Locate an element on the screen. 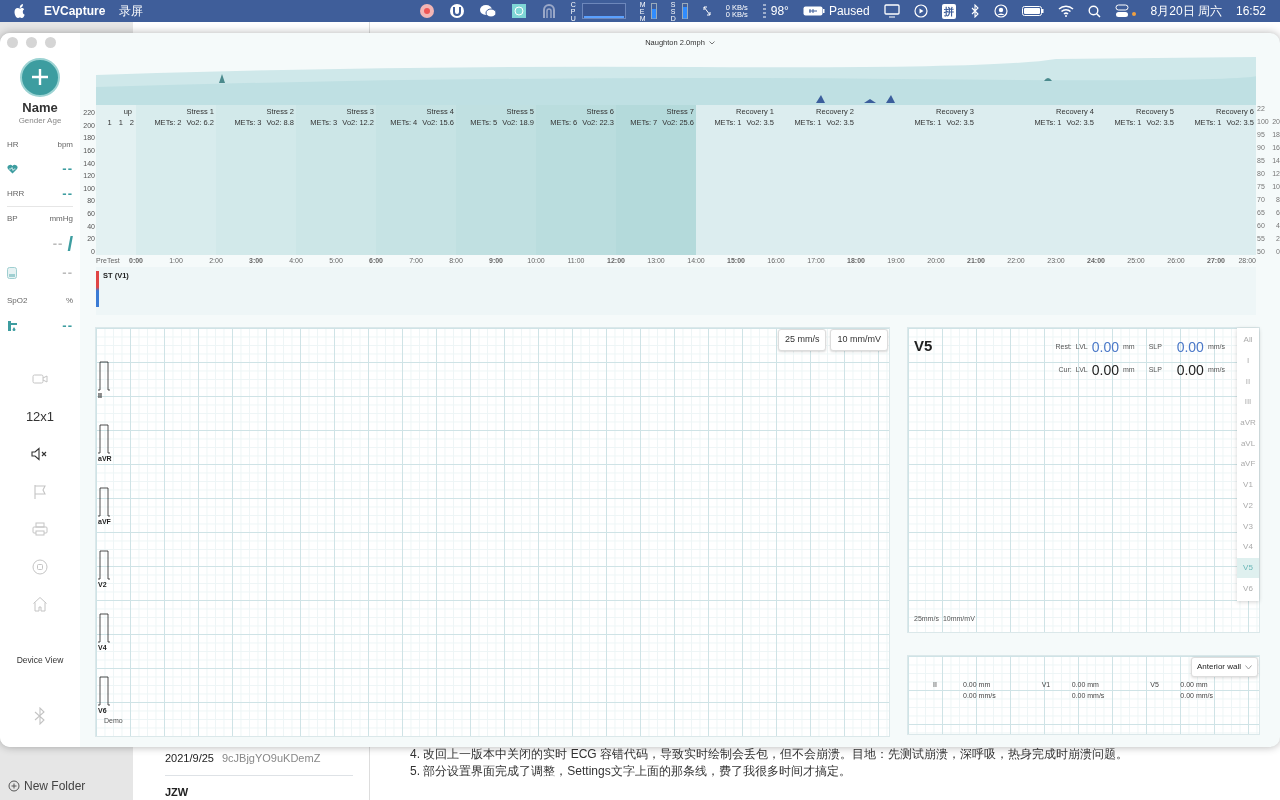 This screenshot has width=1280, height=800. app-square-icon is located at coordinates (518, 11).